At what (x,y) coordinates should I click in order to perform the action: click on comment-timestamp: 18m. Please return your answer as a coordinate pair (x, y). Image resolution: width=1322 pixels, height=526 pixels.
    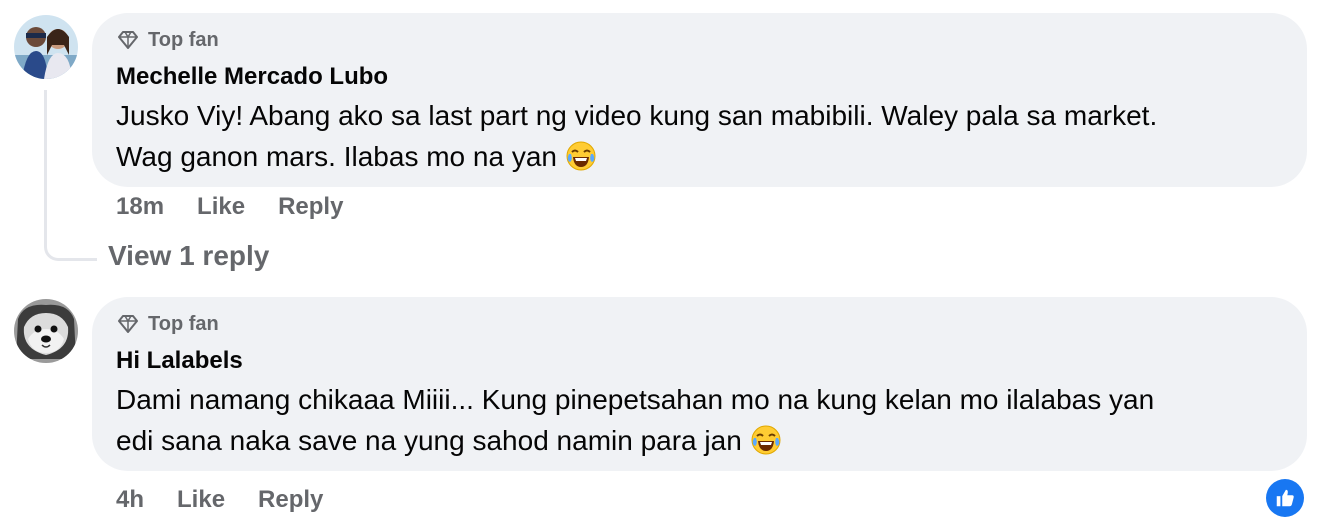
    Looking at the image, I should click on (140, 207).